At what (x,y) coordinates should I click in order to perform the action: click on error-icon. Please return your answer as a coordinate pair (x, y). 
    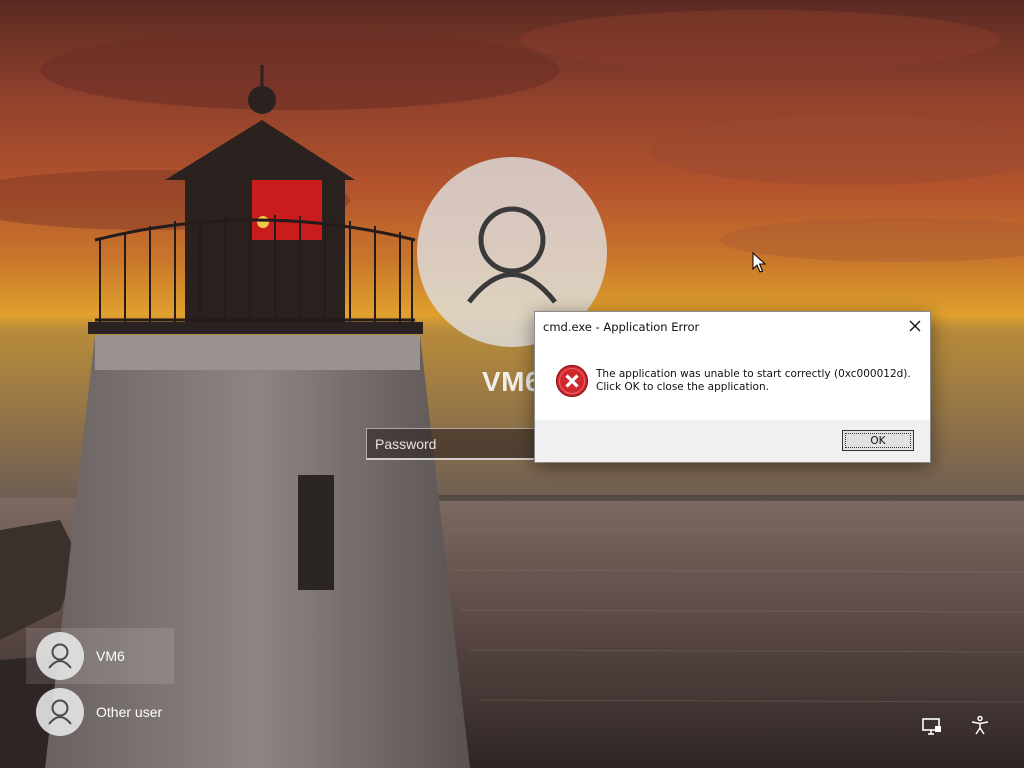
    Looking at the image, I should click on (572, 381).